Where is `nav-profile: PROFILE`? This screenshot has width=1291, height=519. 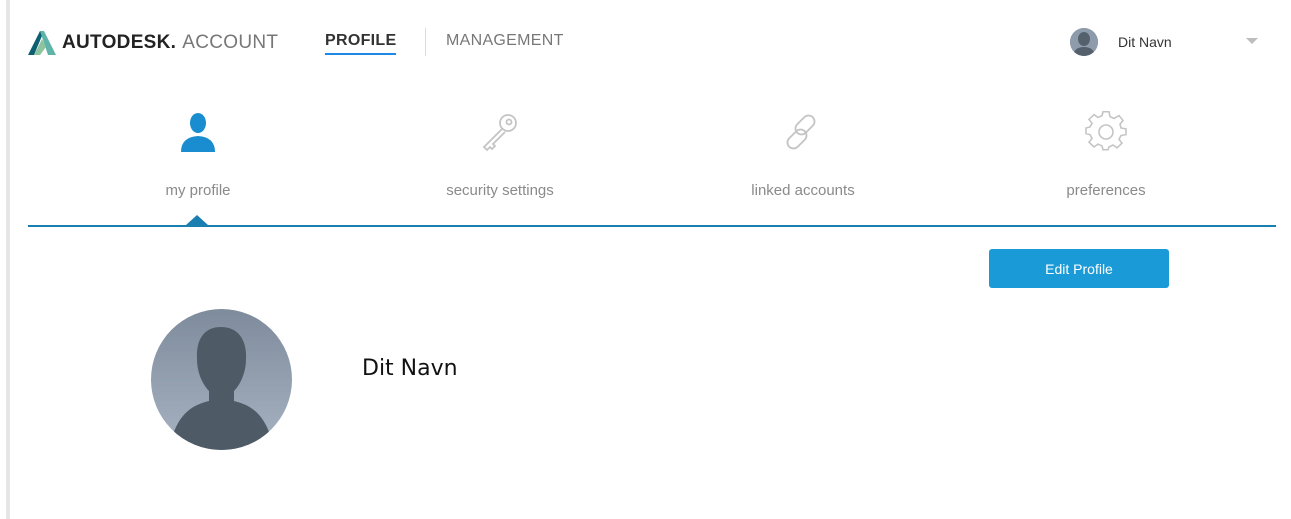 nav-profile: PROFILE is located at coordinates (361, 43).